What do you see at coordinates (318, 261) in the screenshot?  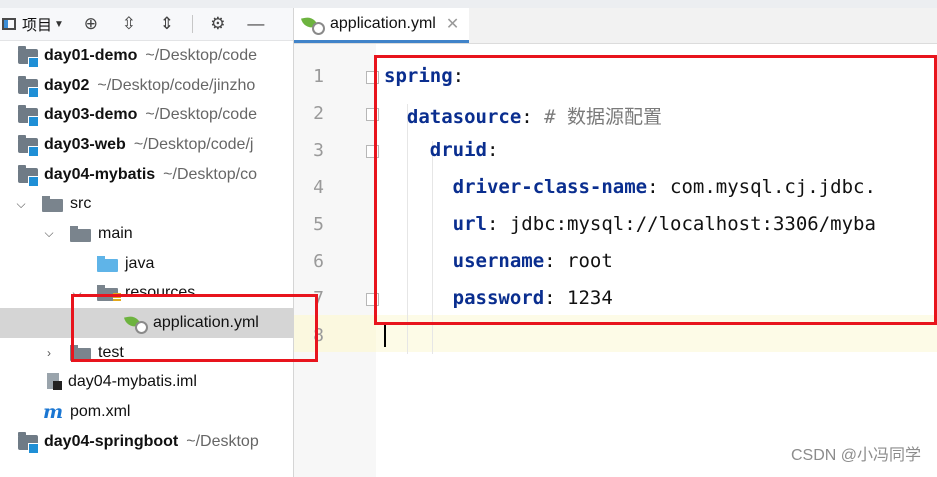 I see `line-number: 6` at bounding box center [318, 261].